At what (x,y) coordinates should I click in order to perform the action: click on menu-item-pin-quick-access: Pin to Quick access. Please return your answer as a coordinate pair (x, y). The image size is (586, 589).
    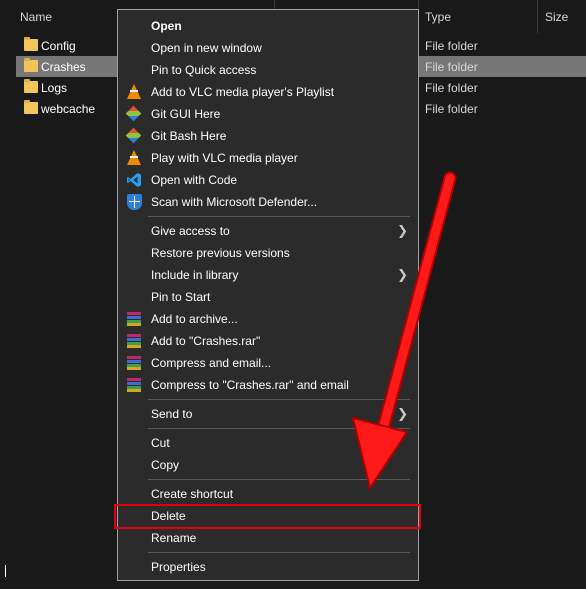
    Looking at the image, I should click on (268, 70).